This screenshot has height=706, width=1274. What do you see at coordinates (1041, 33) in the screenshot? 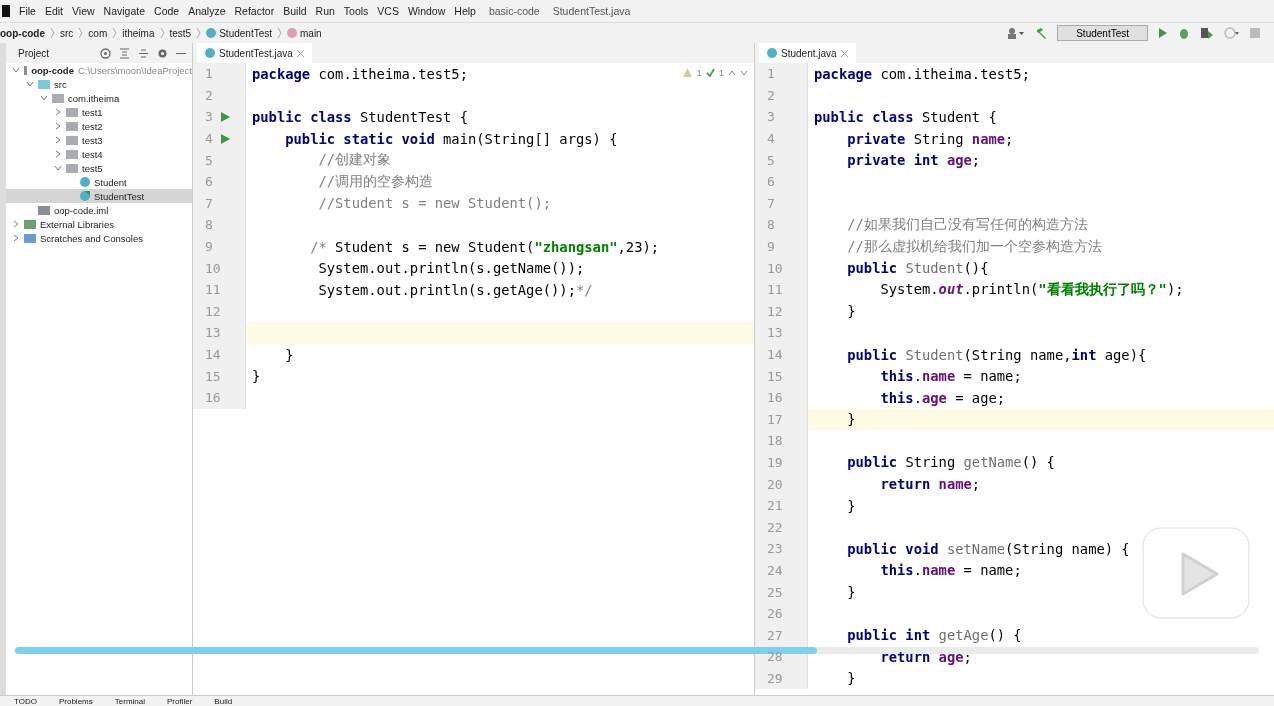
I see `hammer-icon` at bounding box center [1041, 33].